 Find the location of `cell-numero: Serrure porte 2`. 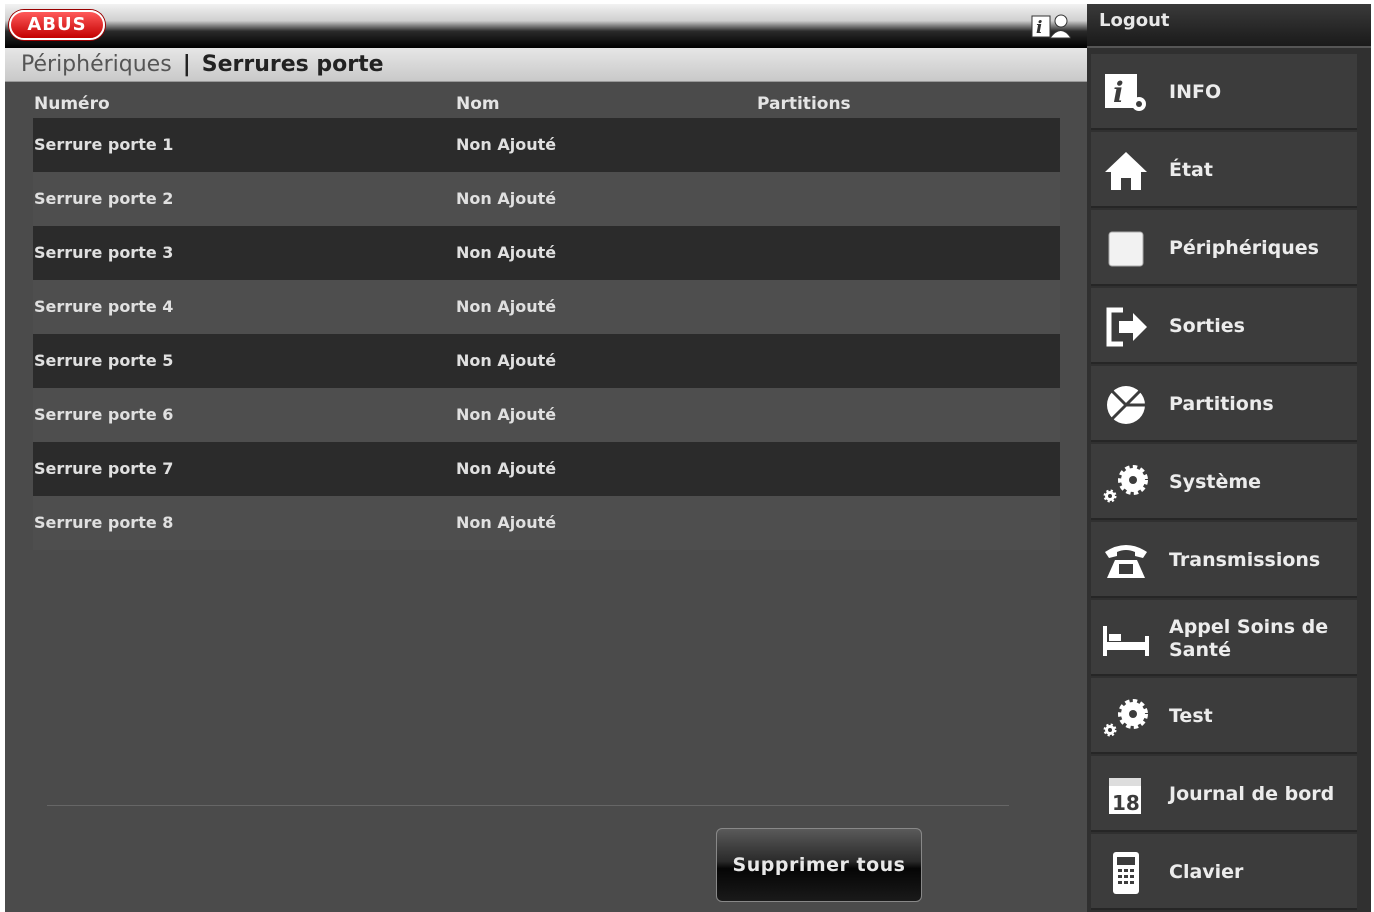

cell-numero: Serrure porte 2 is located at coordinates (104, 198).